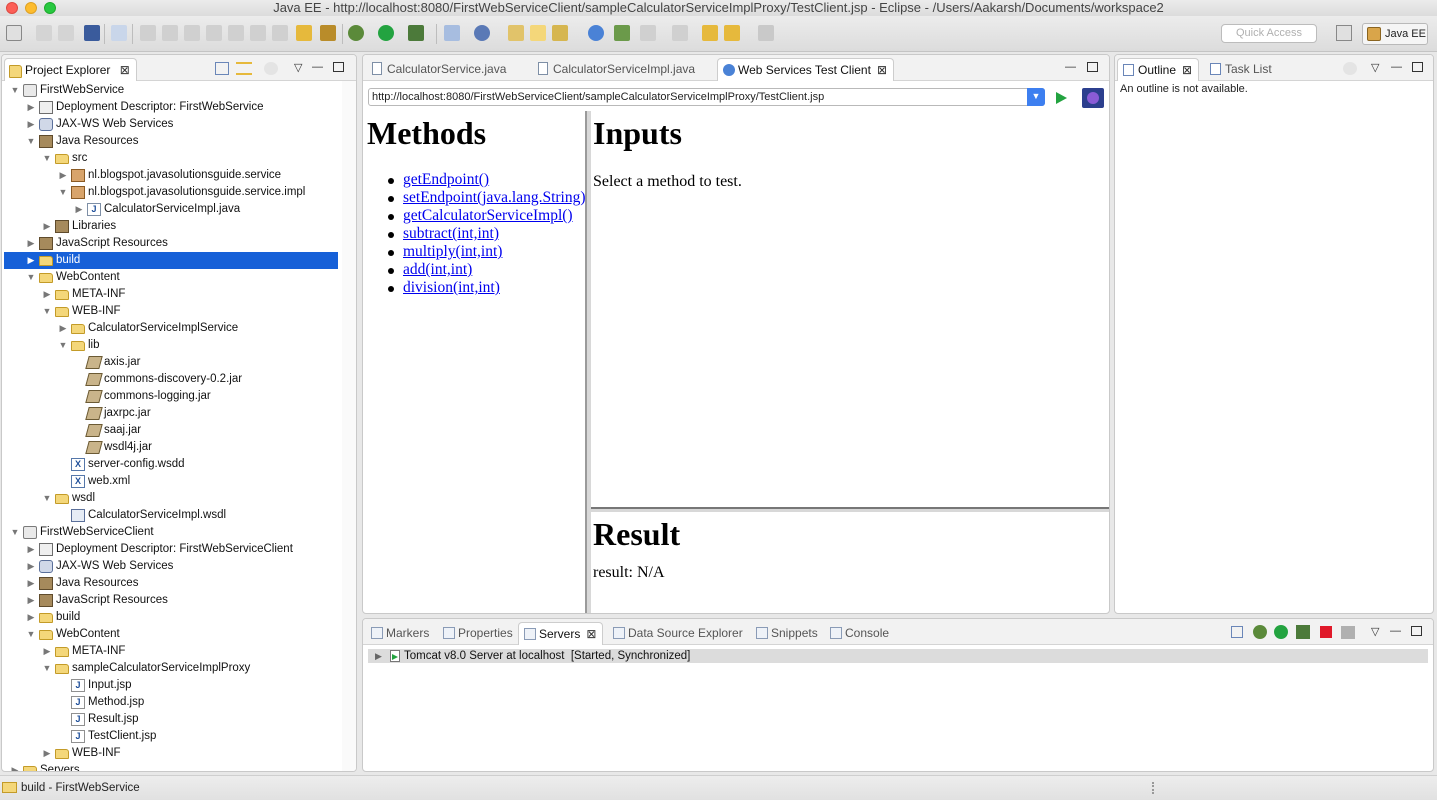  I want to click on tree-scrollbar, so click(349, 426).